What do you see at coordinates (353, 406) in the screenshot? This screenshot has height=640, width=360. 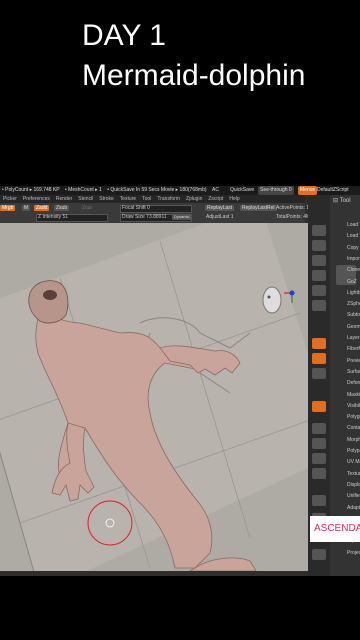 I see `tool-item: Visibili` at bounding box center [353, 406].